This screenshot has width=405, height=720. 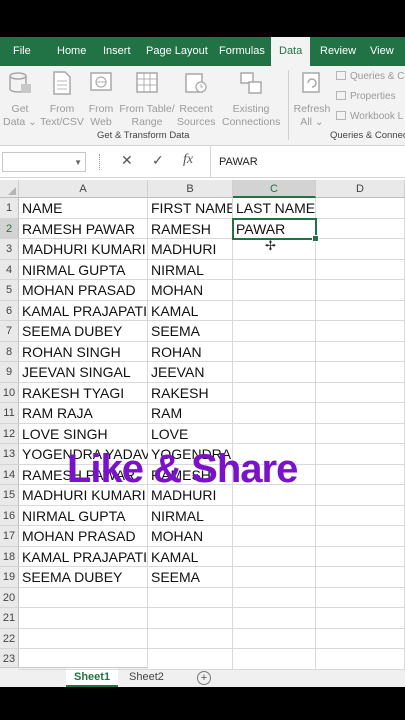 What do you see at coordinates (360, 189) in the screenshot?
I see `column-header-d: D` at bounding box center [360, 189].